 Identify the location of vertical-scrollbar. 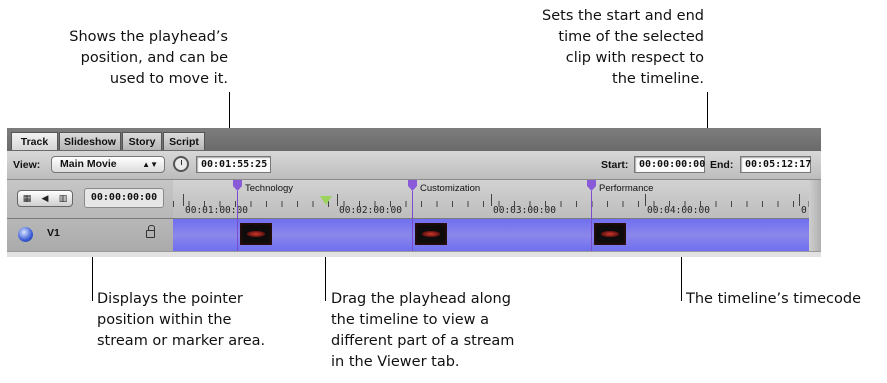
(815, 215).